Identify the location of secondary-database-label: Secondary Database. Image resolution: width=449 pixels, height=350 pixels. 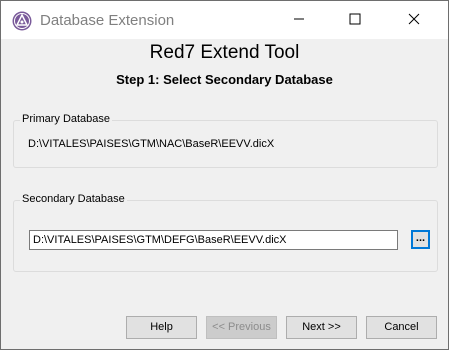
(73, 199).